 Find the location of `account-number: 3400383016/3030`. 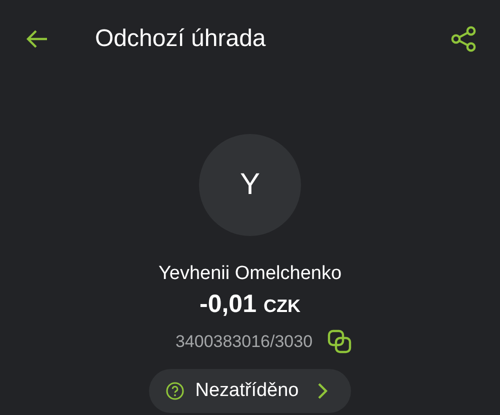

account-number: 3400383016/3030 is located at coordinates (244, 342).